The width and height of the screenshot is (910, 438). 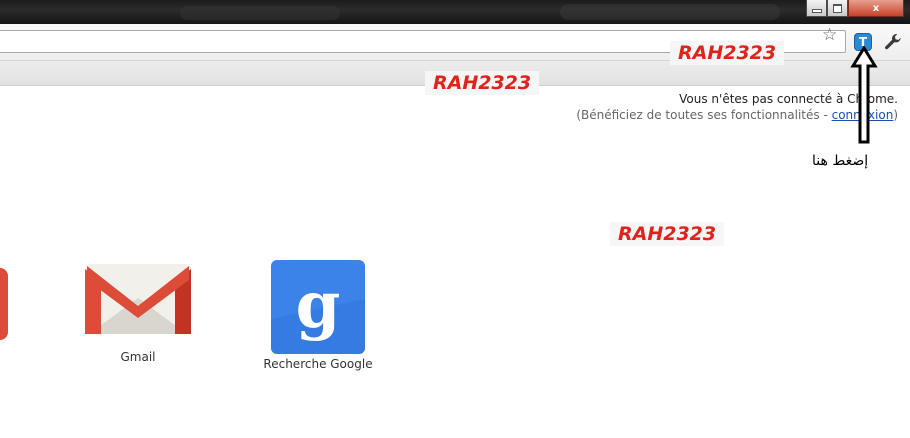 I want to click on app-label: Gmail, so click(x=138, y=357).